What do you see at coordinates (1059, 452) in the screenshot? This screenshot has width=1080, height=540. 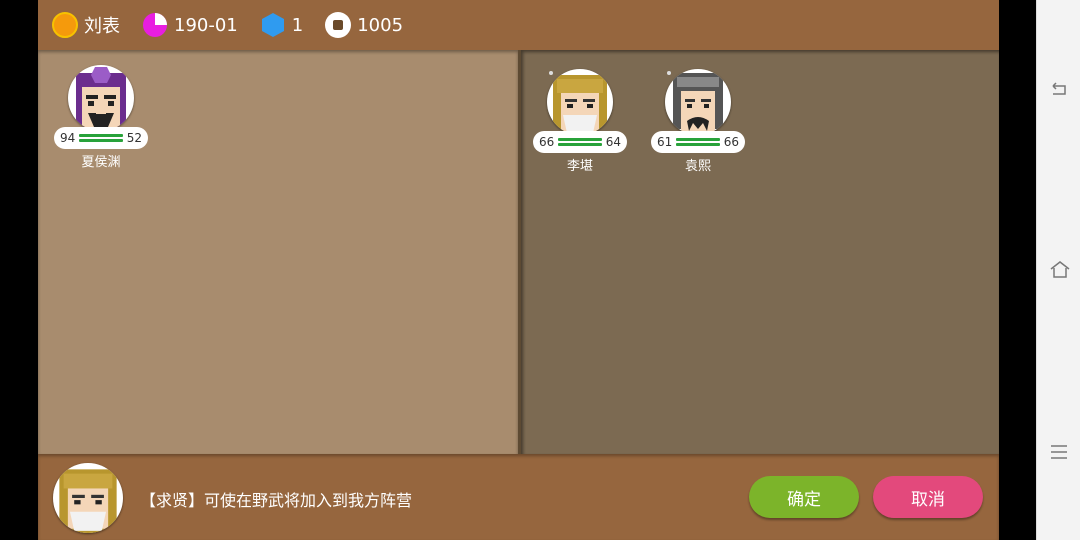 I see `menu-icon` at bounding box center [1059, 452].